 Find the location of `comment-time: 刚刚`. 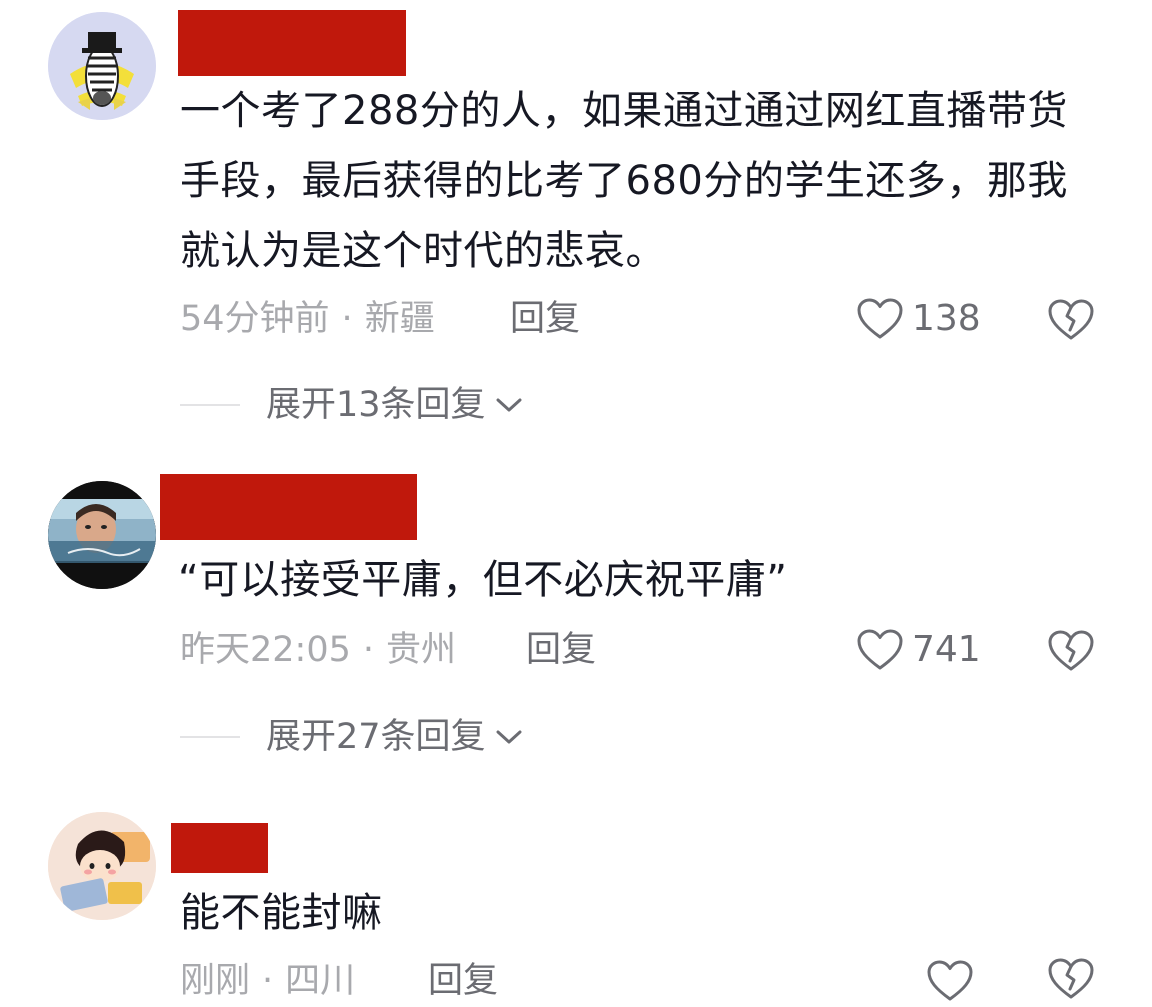

comment-time: 刚刚 is located at coordinates (215, 981).